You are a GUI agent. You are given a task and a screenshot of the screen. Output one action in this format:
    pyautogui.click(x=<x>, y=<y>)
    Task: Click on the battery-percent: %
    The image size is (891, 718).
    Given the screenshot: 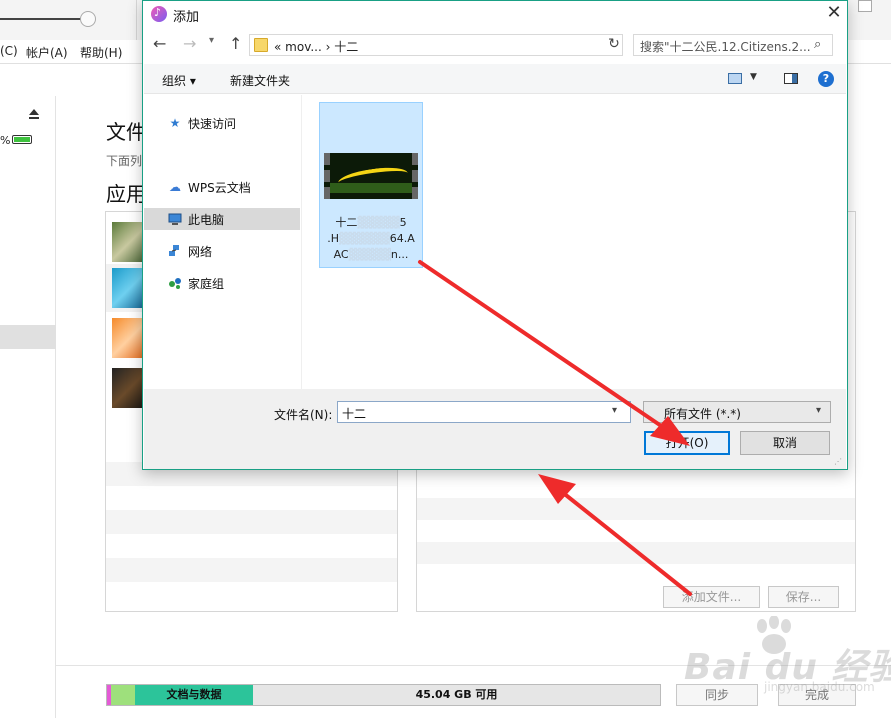 What is the action you would take?
    pyautogui.click(x=5, y=140)
    